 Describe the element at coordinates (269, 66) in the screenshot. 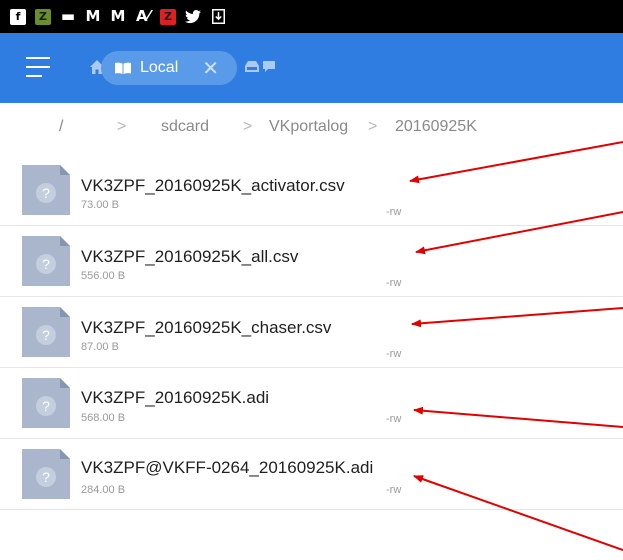

I see `chat-icon` at that location.